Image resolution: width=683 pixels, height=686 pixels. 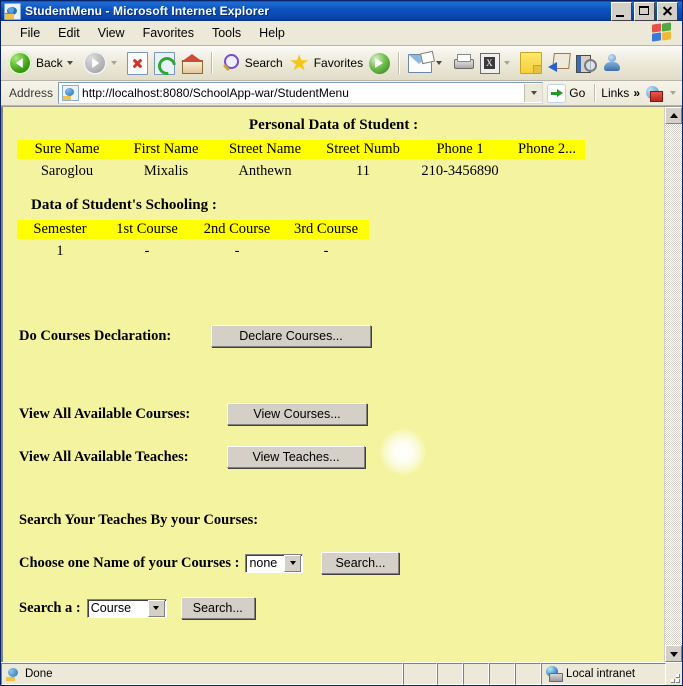 What do you see at coordinates (263, 563) in the screenshot?
I see `course-name-select-value: none` at bounding box center [263, 563].